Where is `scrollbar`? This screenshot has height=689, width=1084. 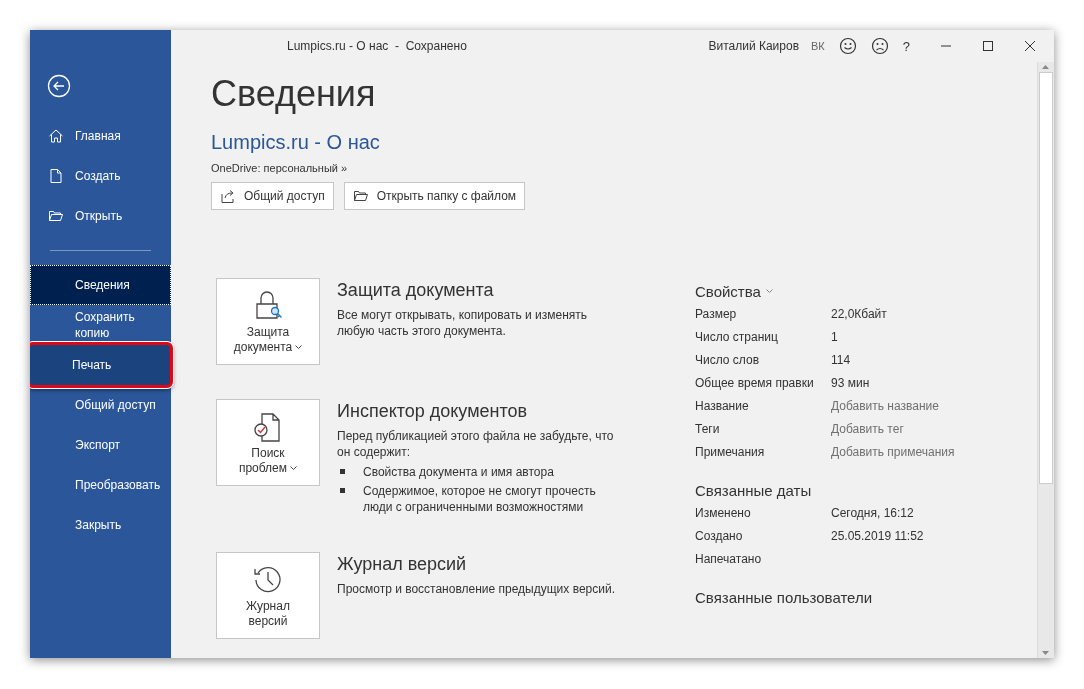 scrollbar is located at coordinates (1045, 360).